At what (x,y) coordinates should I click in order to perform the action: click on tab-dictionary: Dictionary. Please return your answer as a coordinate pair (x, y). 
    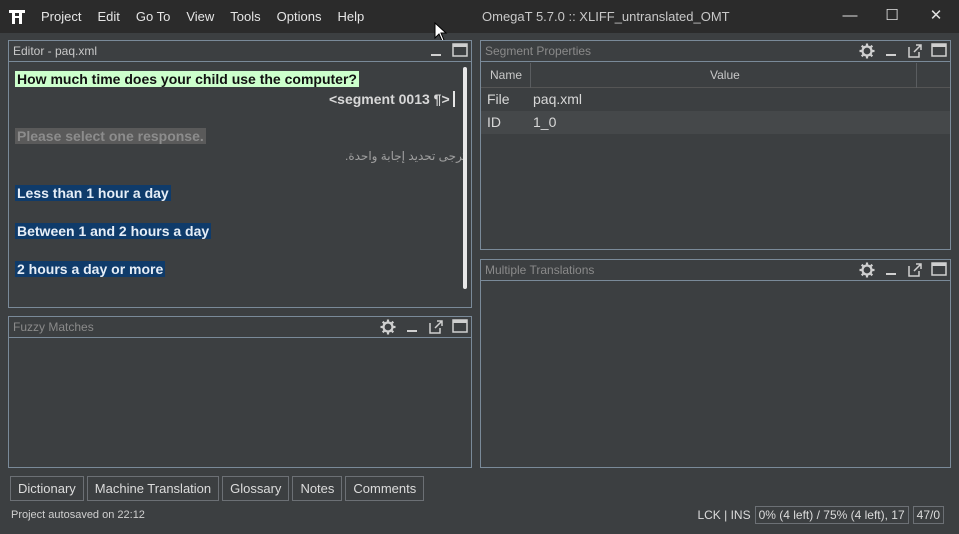
    Looking at the image, I should click on (47, 488).